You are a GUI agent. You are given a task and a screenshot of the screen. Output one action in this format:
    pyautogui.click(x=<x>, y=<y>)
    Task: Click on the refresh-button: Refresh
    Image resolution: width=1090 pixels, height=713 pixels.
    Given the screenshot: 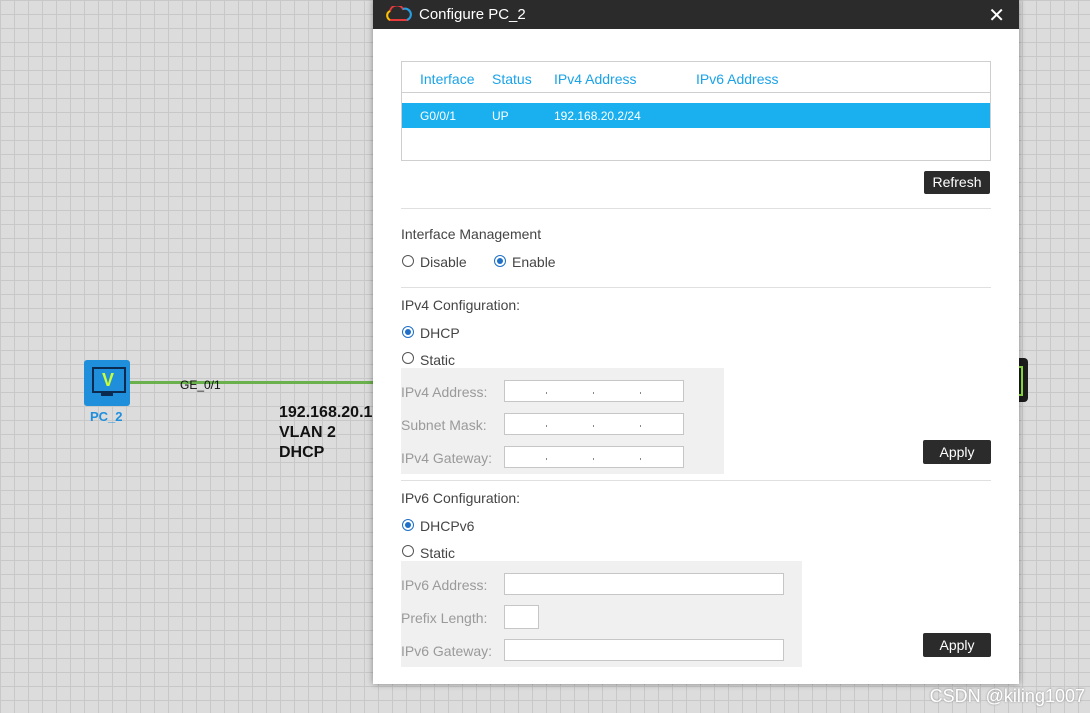 What is the action you would take?
    pyautogui.click(x=957, y=182)
    